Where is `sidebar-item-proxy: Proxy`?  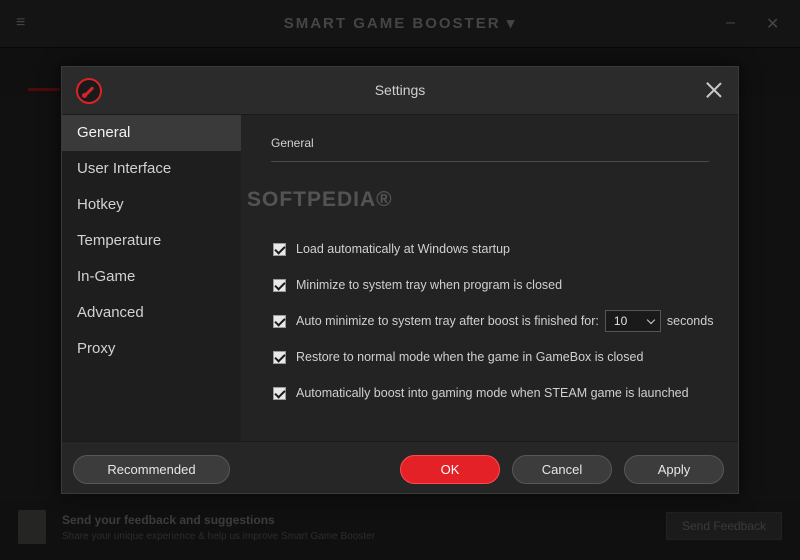
sidebar-item-proxy: Proxy is located at coordinates (151, 349).